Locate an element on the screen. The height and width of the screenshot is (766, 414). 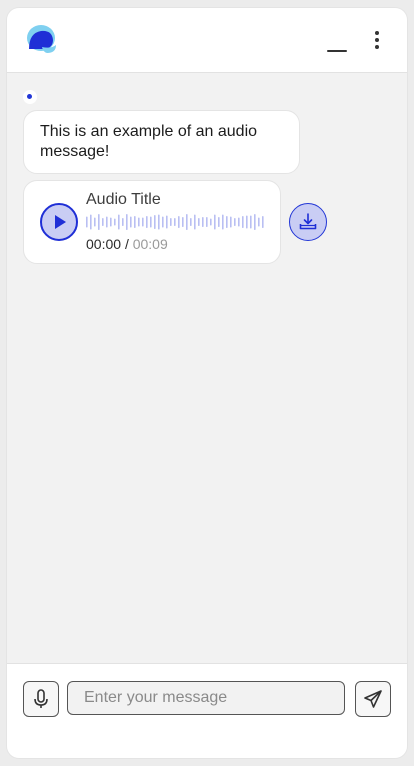
text-message-bubble: This is an example of an audio message! is located at coordinates (161, 142).